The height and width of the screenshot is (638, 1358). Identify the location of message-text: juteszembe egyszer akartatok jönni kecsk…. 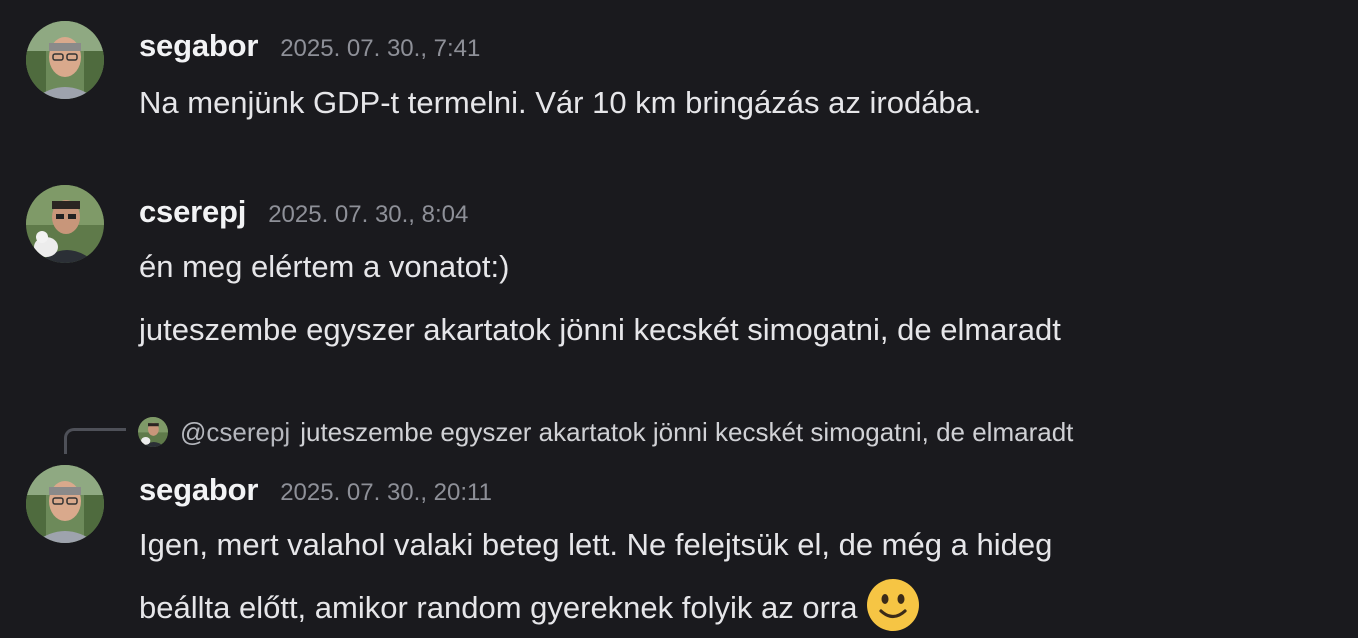
(600, 329).